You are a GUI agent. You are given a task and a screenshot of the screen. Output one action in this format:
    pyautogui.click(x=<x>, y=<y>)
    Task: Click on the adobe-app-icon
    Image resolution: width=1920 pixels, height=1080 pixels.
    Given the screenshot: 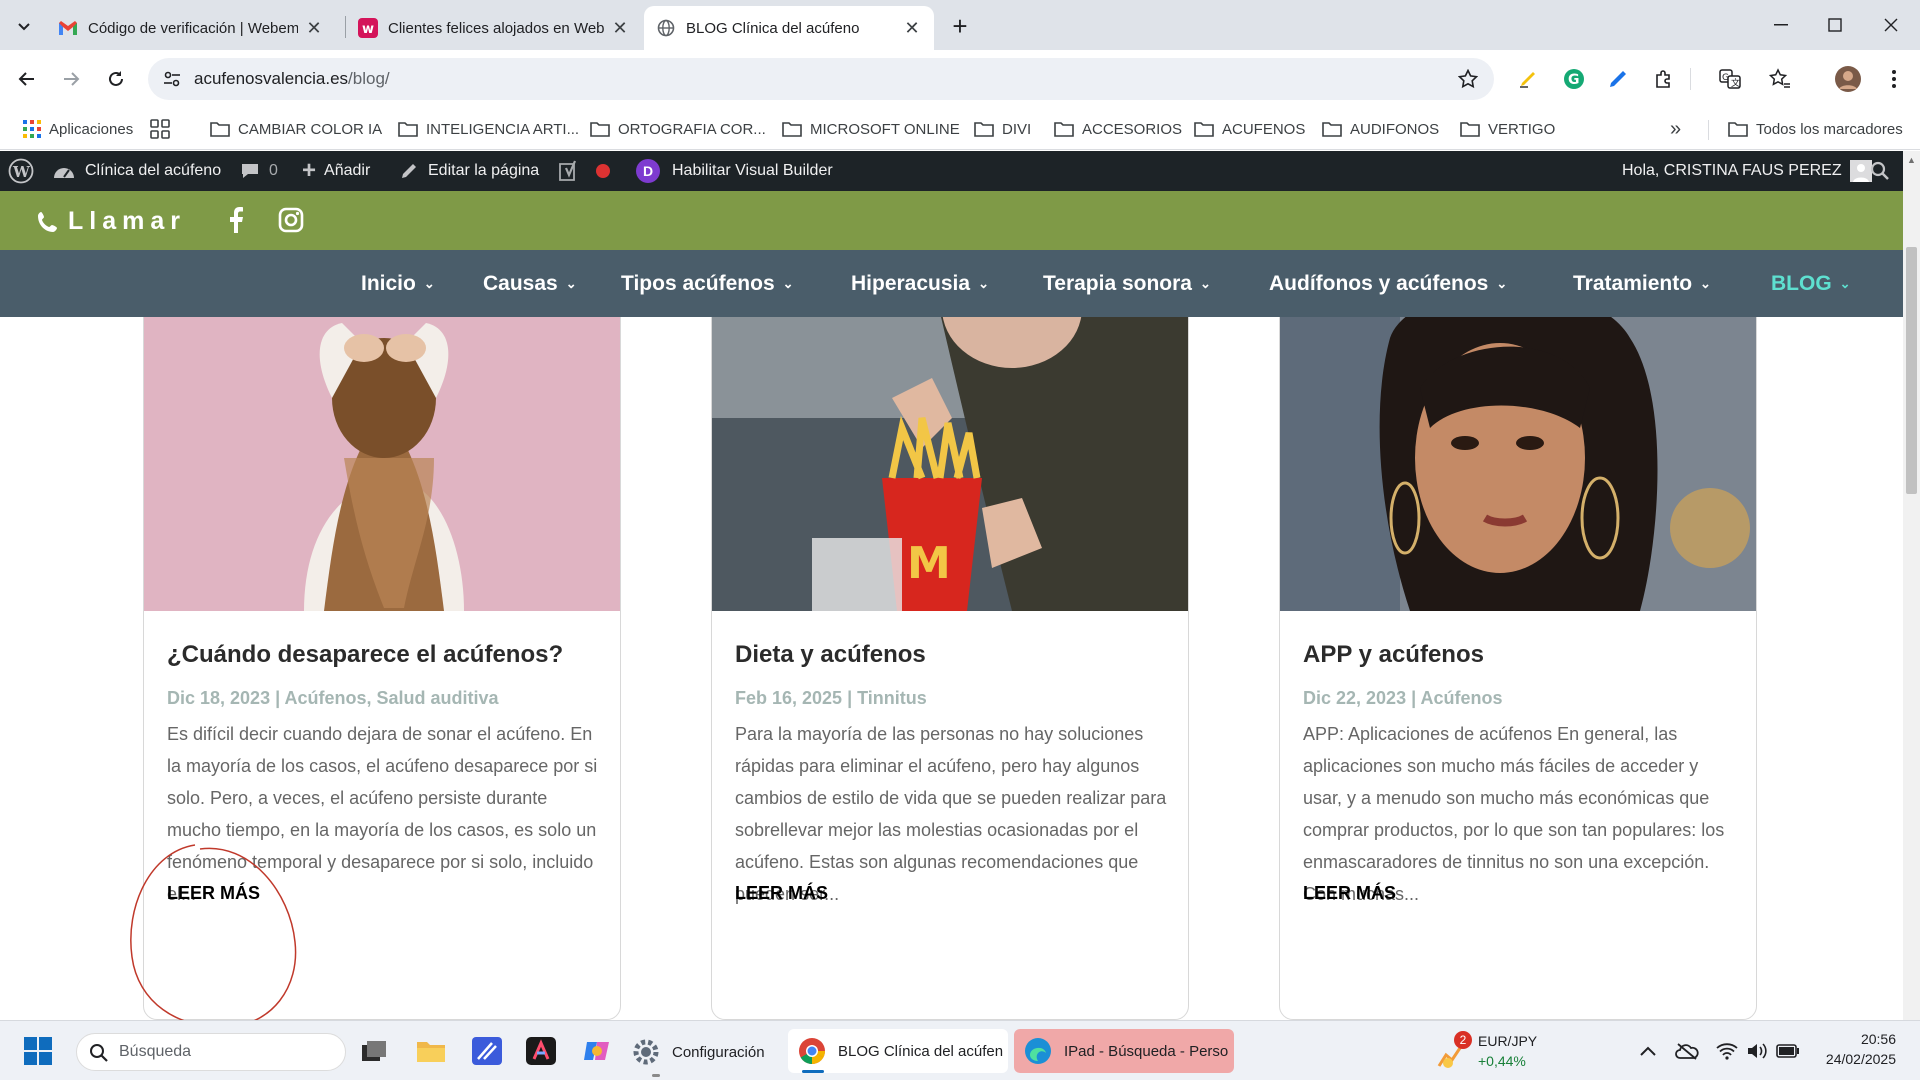 What is the action you would take?
    pyautogui.click(x=541, y=1051)
    